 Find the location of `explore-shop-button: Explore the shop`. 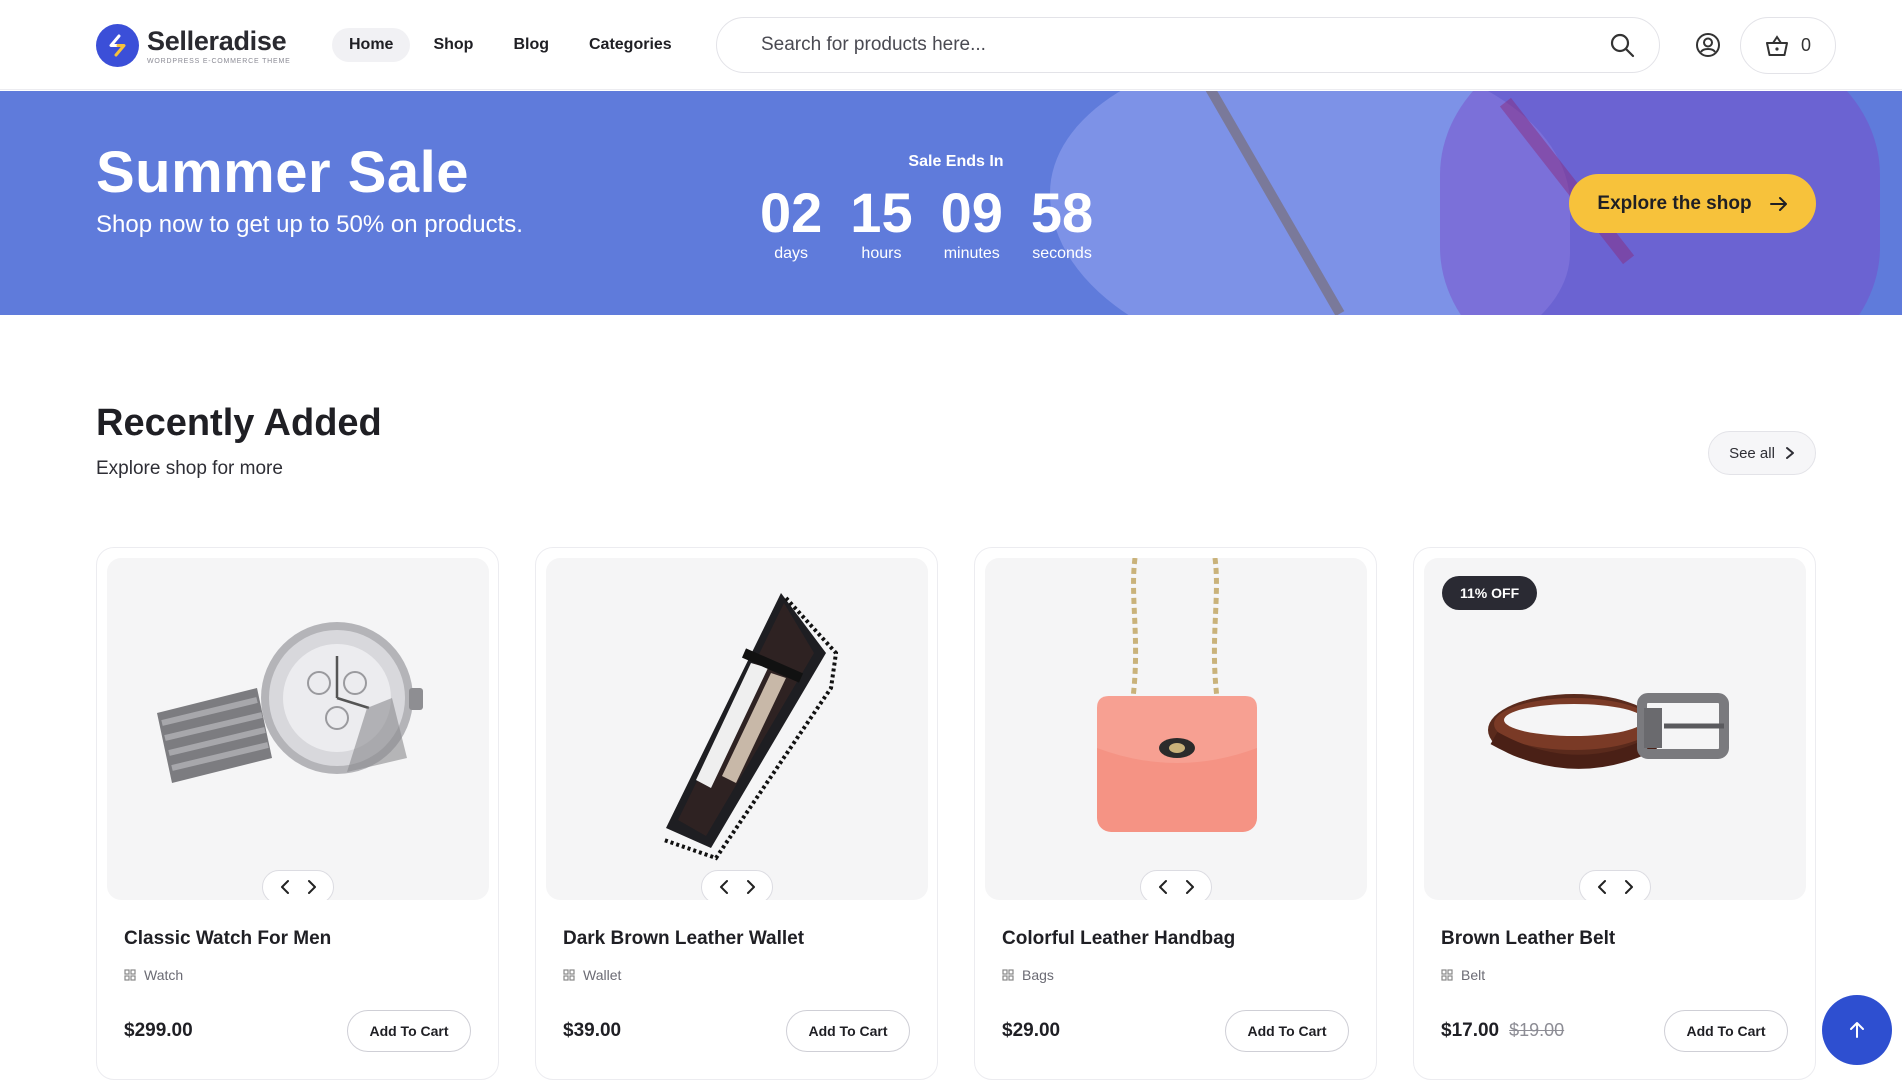

explore-shop-button: Explore the shop is located at coordinates (1692, 203).